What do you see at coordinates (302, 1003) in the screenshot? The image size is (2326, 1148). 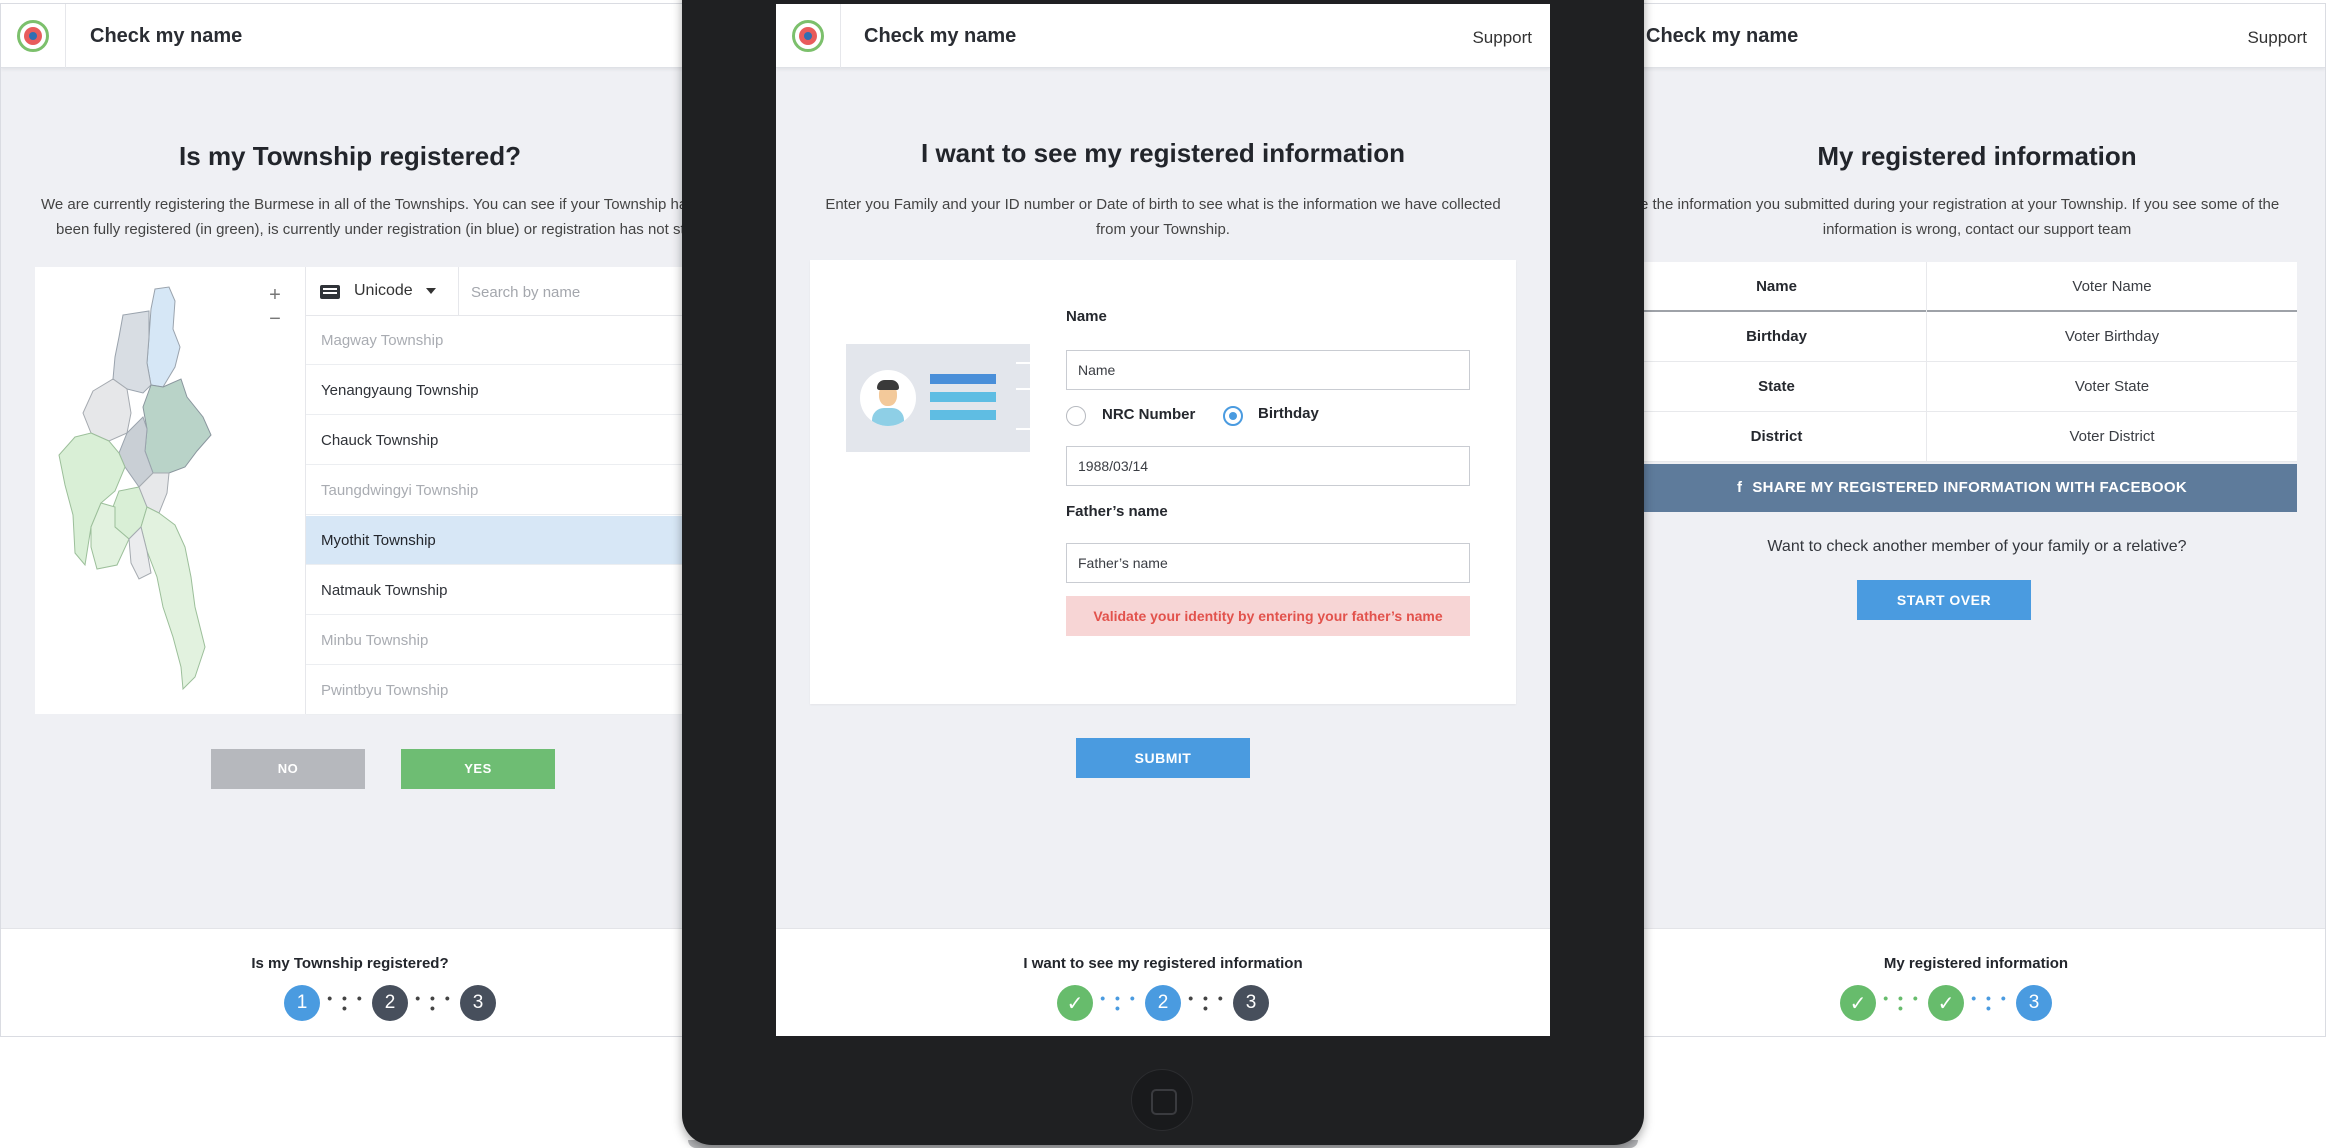 I see `step-1: 1` at bounding box center [302, 1003].